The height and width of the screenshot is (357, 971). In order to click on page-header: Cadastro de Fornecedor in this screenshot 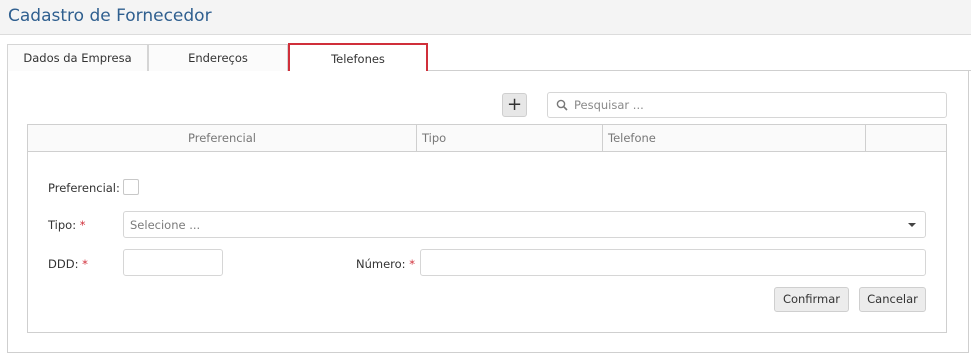, I will do `click(485, 17)`.